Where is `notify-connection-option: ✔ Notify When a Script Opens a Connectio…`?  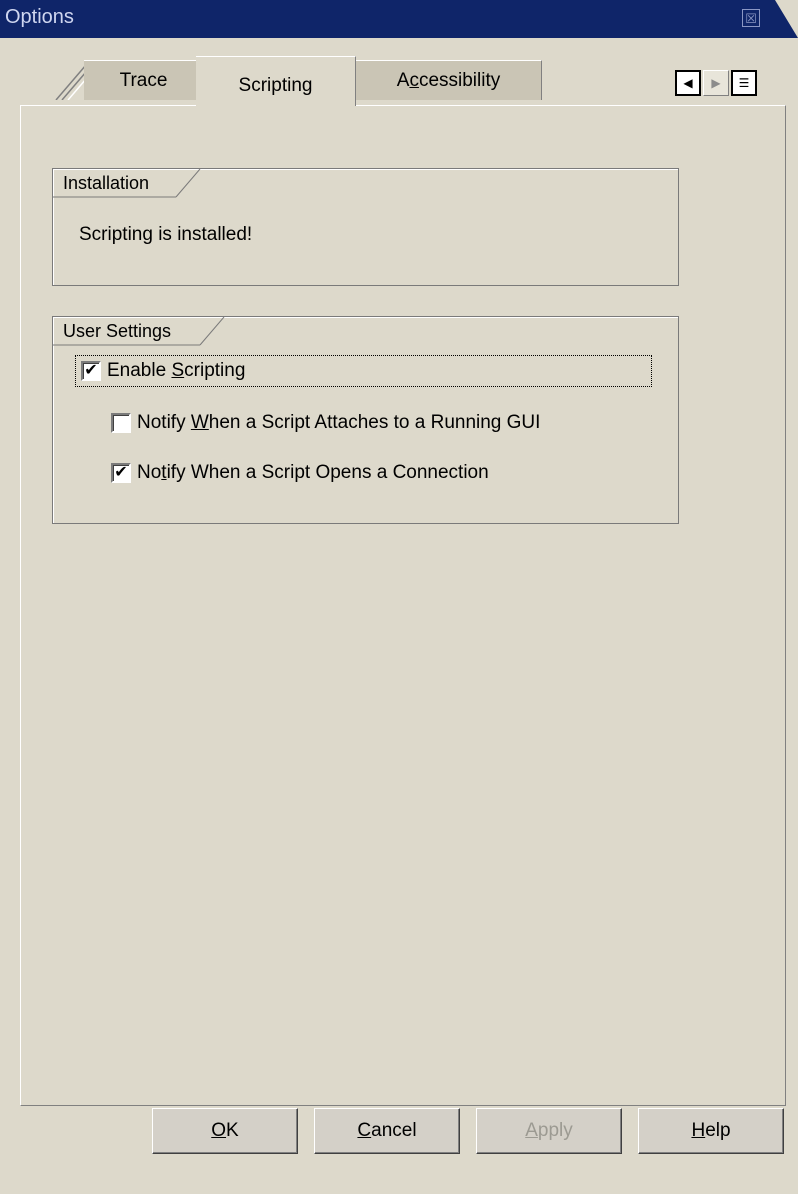 notify-connection-option: ✔ Notify When a Script Opens a Connectio… is located at coordinates (300, 473).